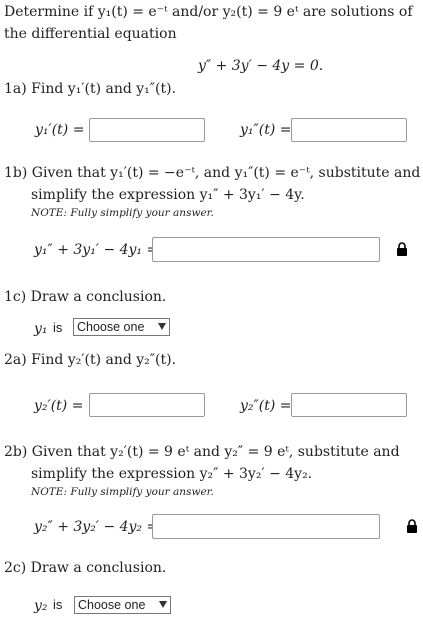 This screenshot has height=617, width=423. I want to click on conclusion-1-subject: y₁, so click(41, 329).